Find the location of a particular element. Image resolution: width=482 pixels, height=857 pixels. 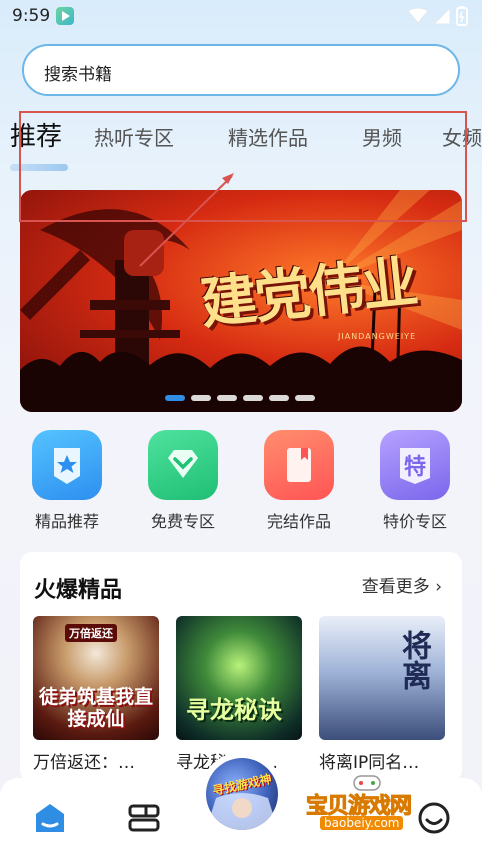

book-icon is located at coordinates (299, 465).